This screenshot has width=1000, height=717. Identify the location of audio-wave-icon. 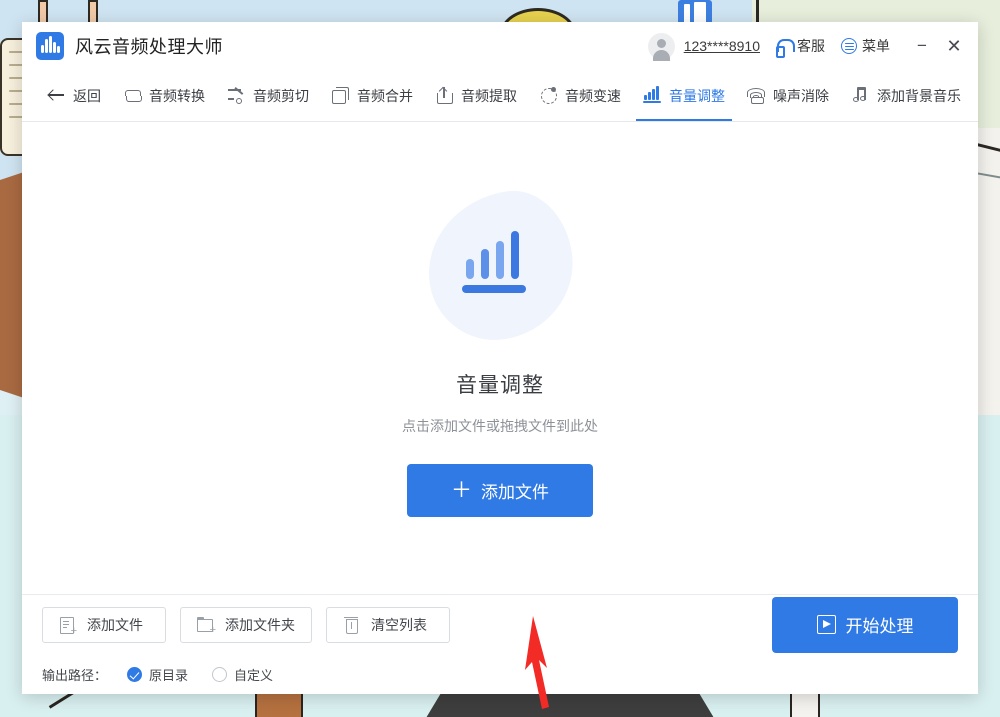
(50, 46).